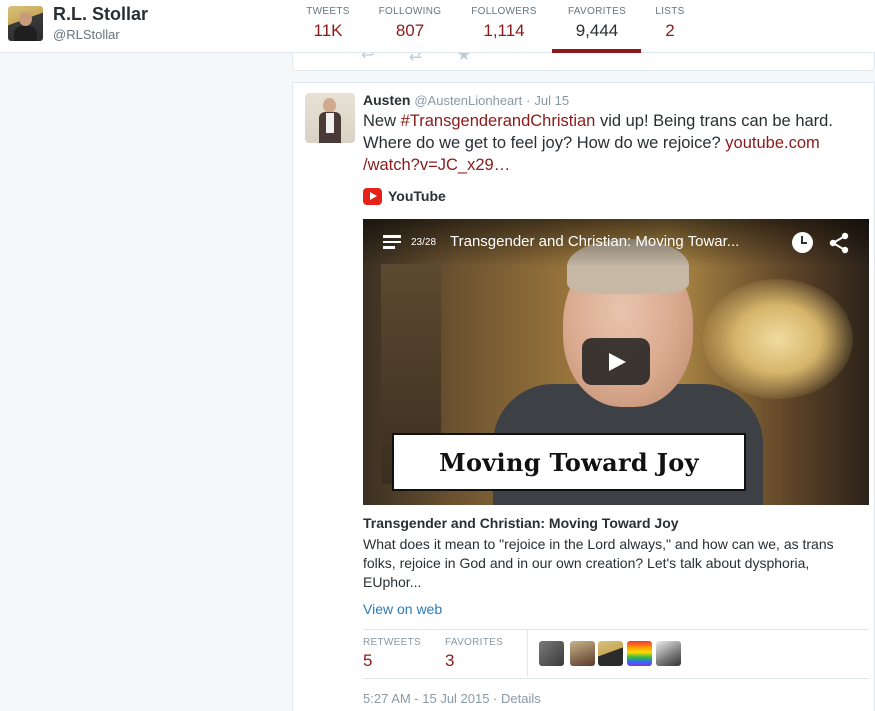 Image resolution: width=875 pixels, height=711 pixels. Describe the element at coordinates (402, 609) in the screenshot. I see `view-on-web-link: View on web` at that location.